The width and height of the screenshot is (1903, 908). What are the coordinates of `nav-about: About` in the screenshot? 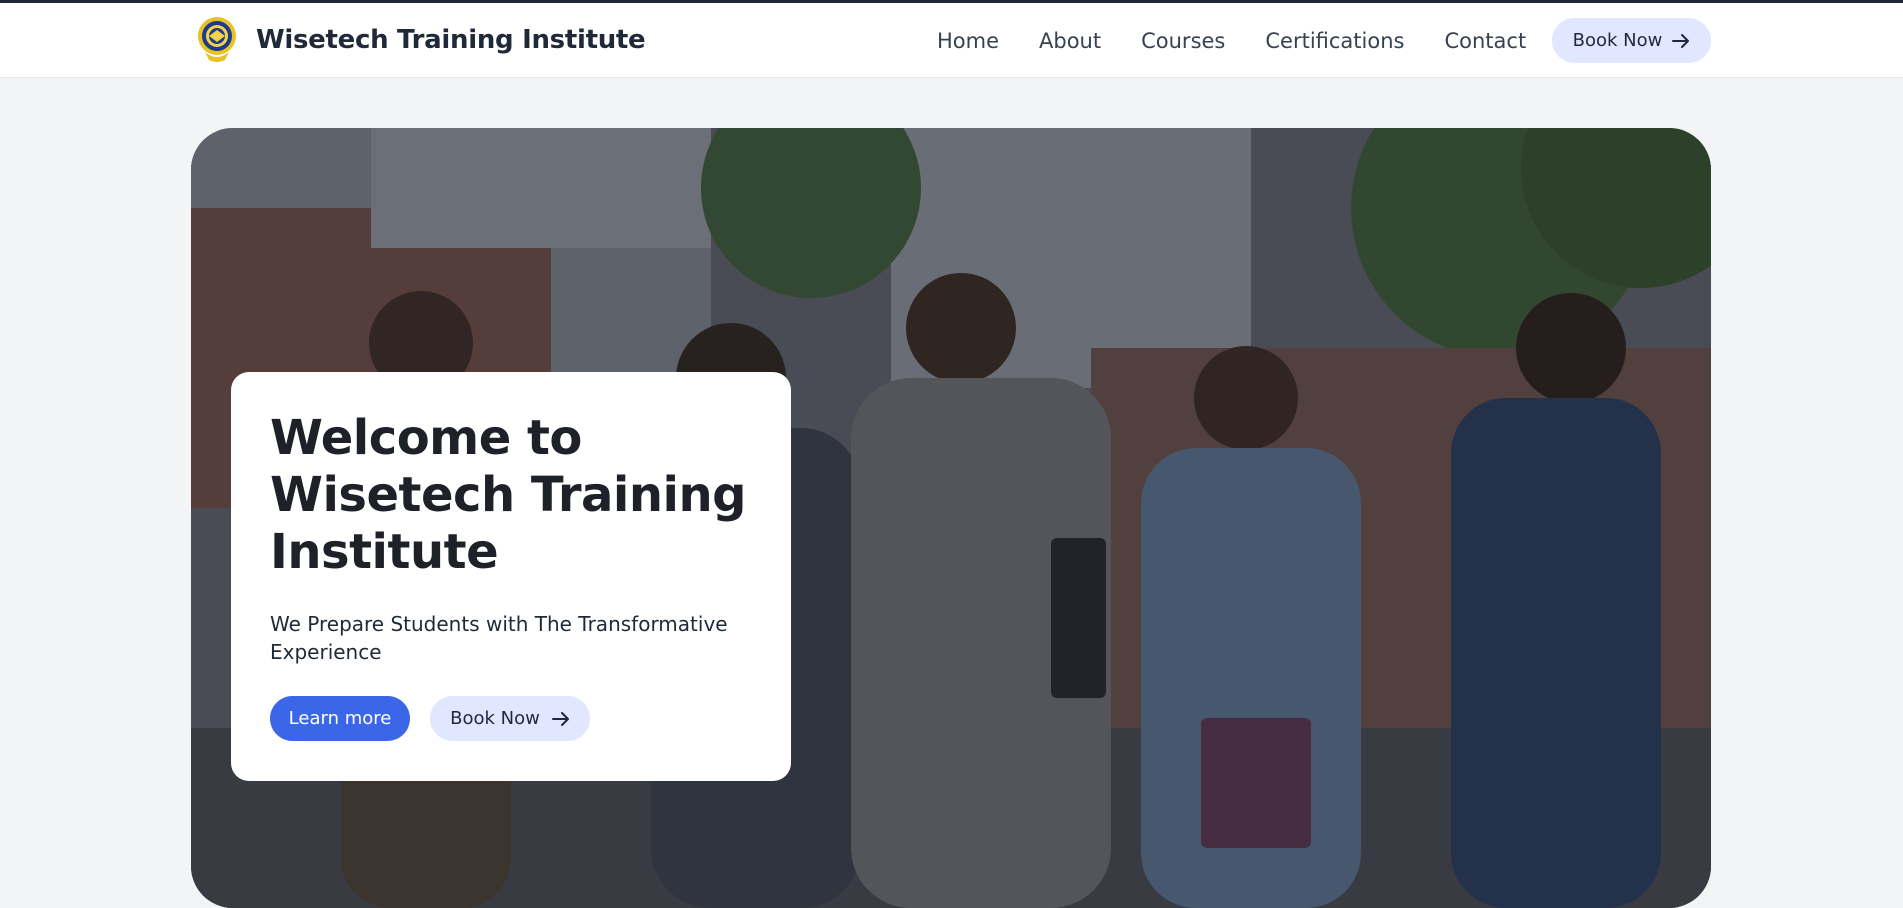 It's located at (1070, 41).